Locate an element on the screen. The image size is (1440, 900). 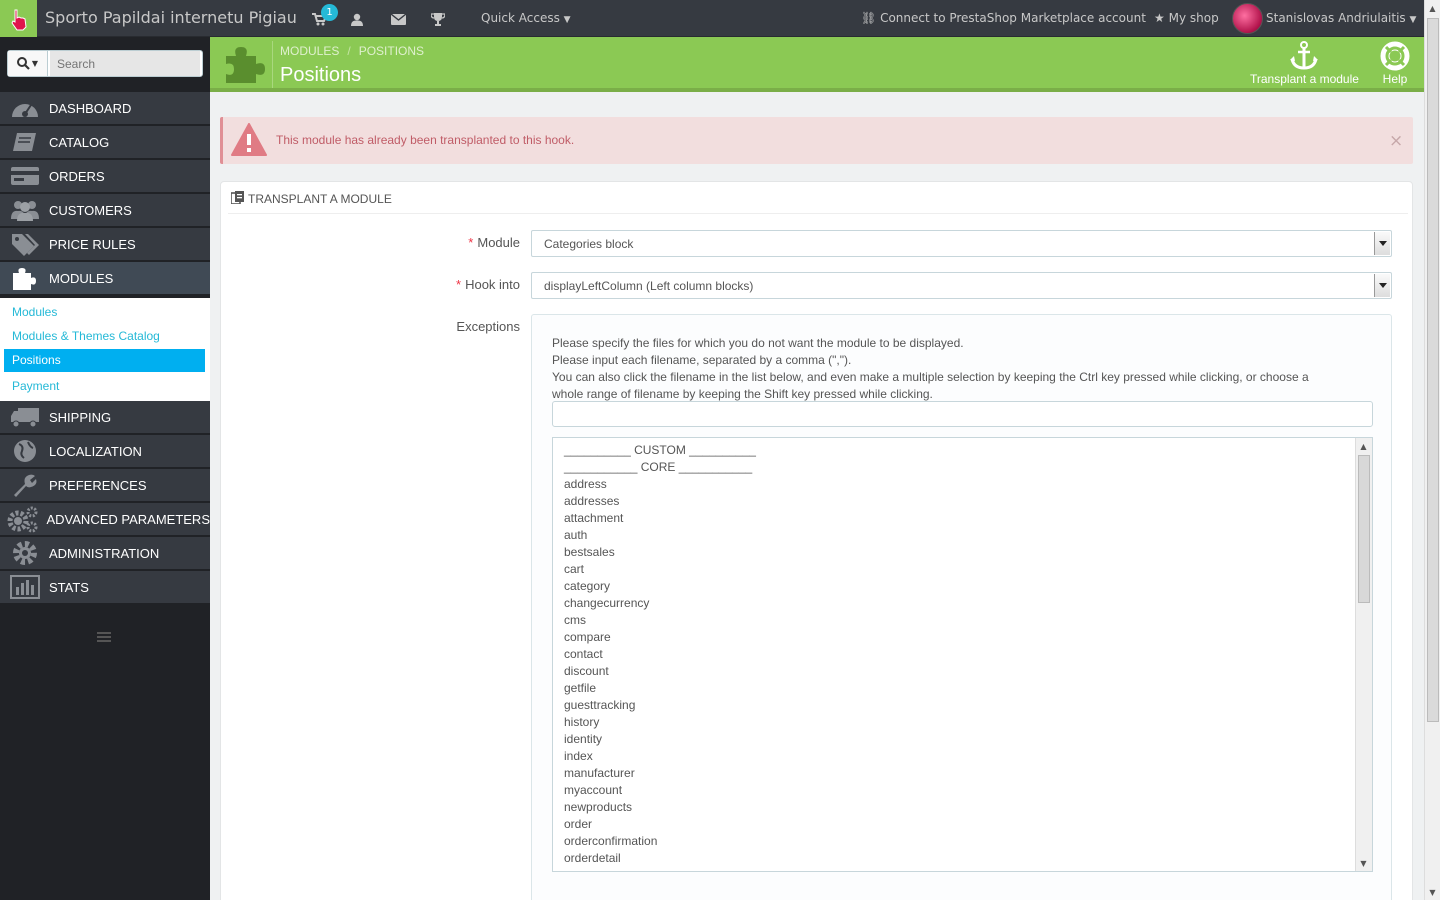
tags-icon is located at coordinates (24, 244).